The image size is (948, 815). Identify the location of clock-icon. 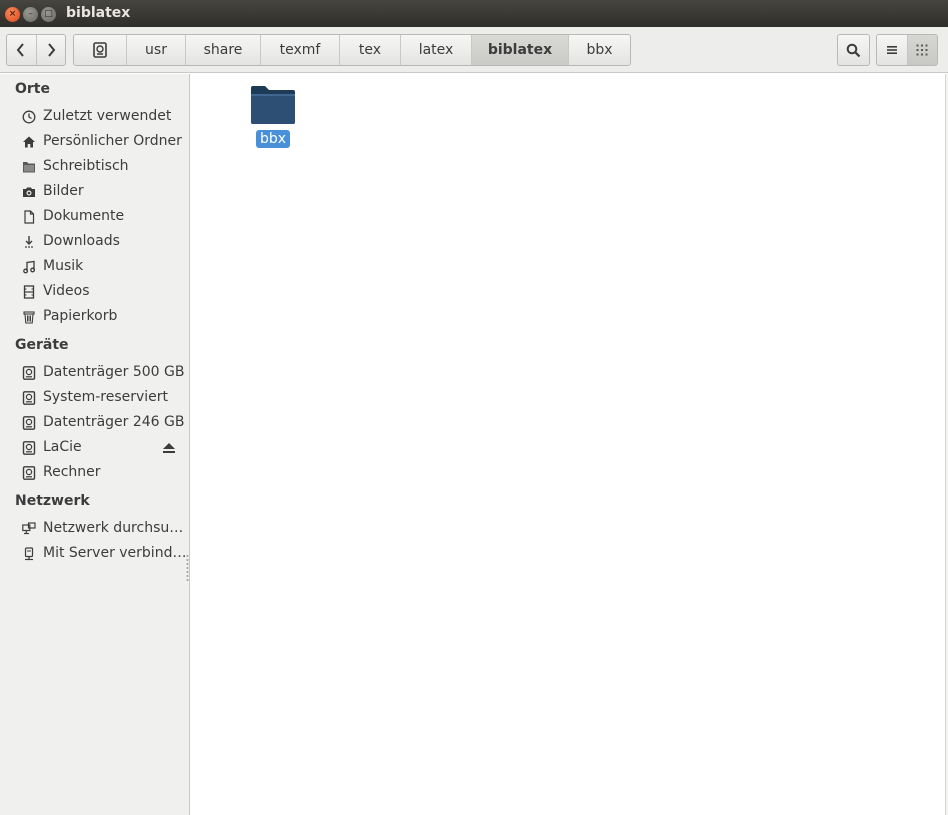
(29, 117).